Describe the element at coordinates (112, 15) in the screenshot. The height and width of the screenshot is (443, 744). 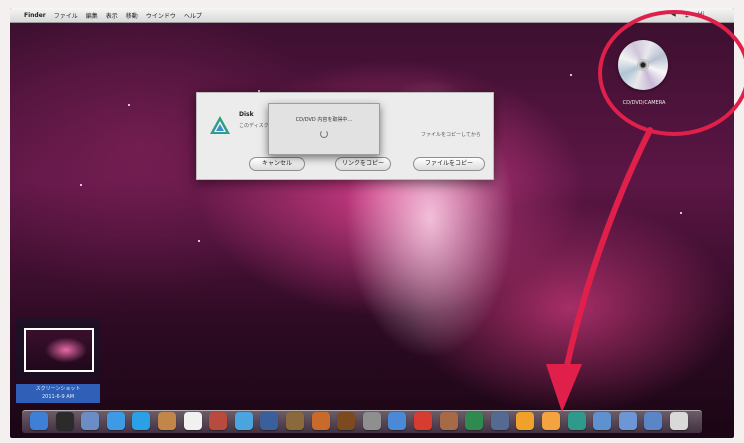
I see `menu-item-view: 表示` at that location.